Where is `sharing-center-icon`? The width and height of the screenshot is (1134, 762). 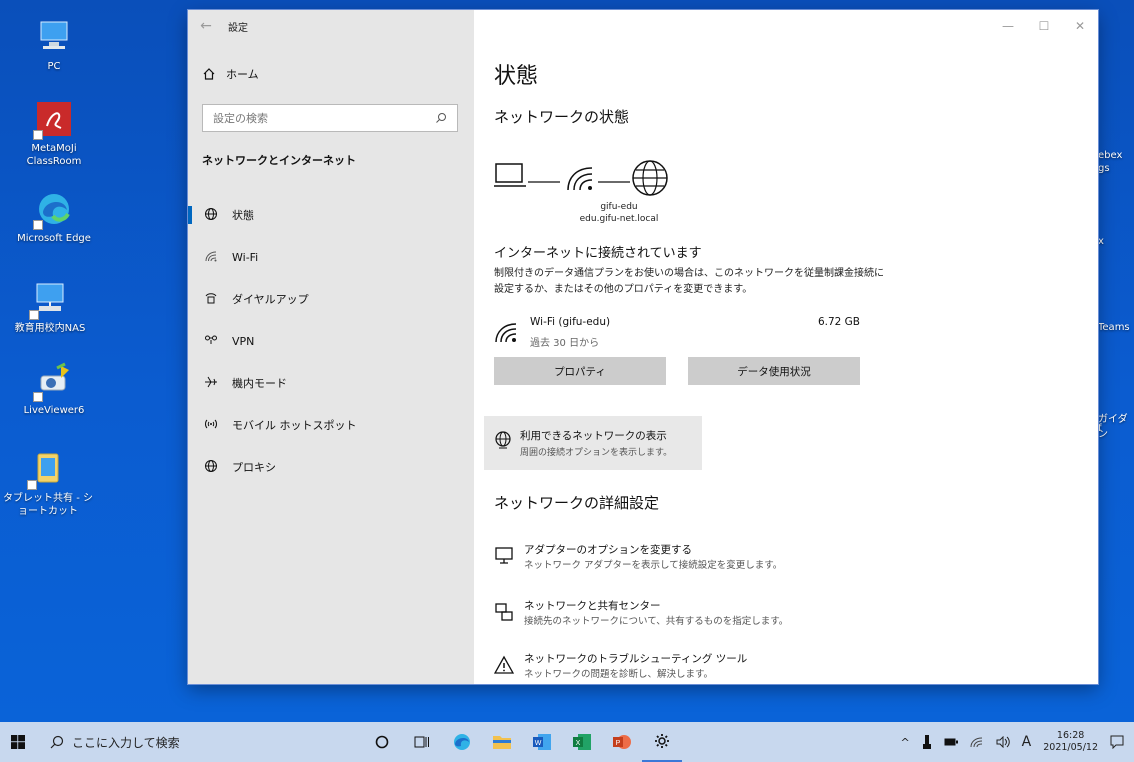
sharing-center-icon is located at coordinates (504, 612).